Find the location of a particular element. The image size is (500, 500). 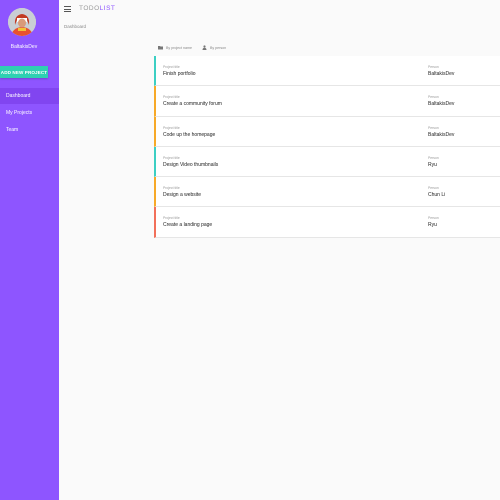

folder-icon is located at coordinates (160, 48).